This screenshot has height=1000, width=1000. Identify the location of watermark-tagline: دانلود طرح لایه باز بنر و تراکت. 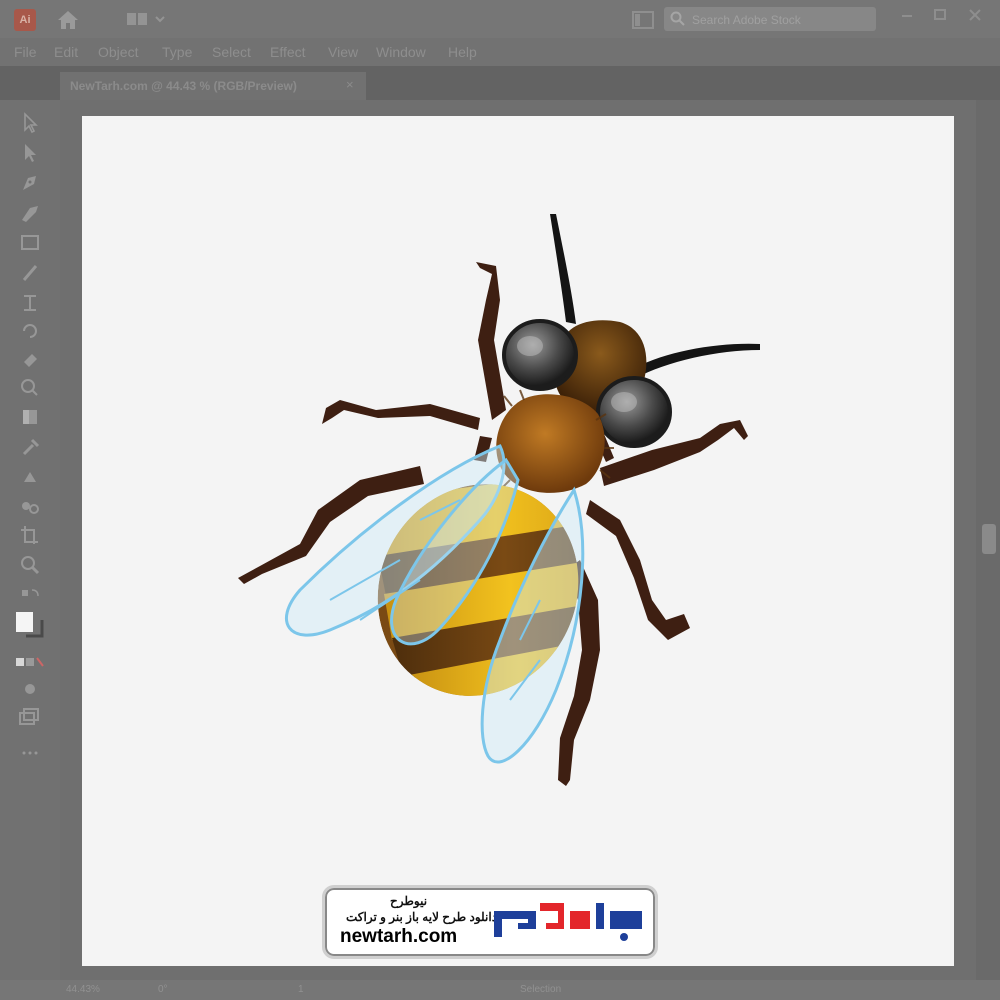
(422, 917).